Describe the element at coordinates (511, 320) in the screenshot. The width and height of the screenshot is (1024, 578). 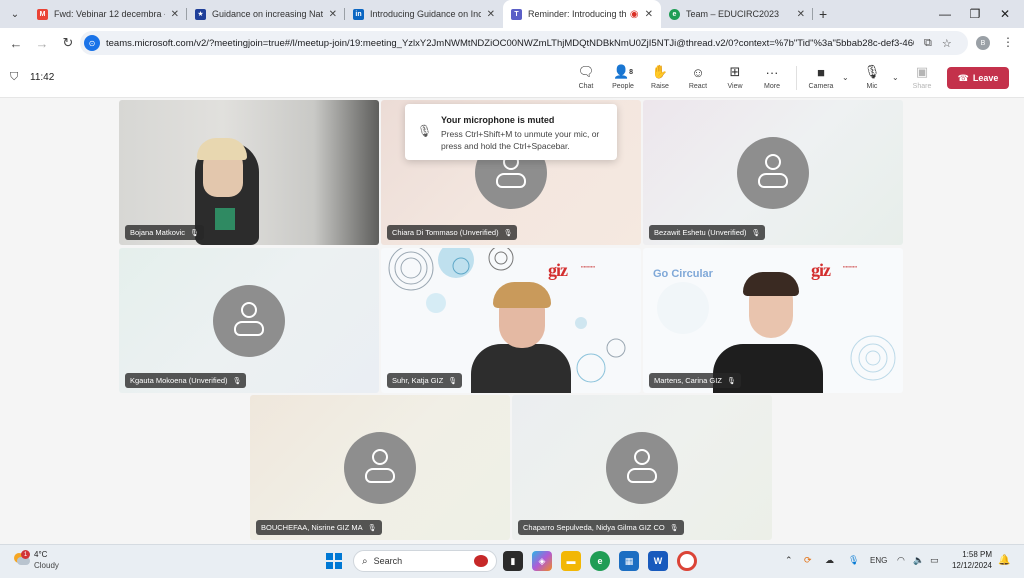
I see `participant-tile-katja: giz ▪▪▪▪▪▪▪▪▪▪ Suhr, Katja GIZ 🎙` at that location.